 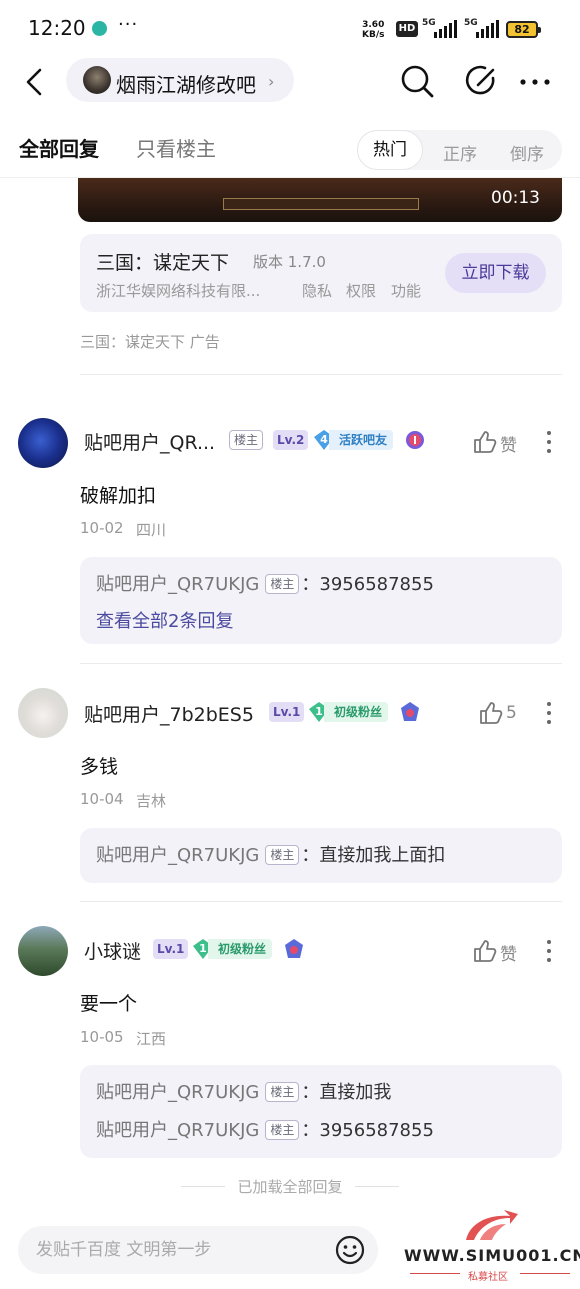 What do you see at coordinates (99, 28) in the screenshot?
I see `notification-app-icon` at bounding box center [99, 28].